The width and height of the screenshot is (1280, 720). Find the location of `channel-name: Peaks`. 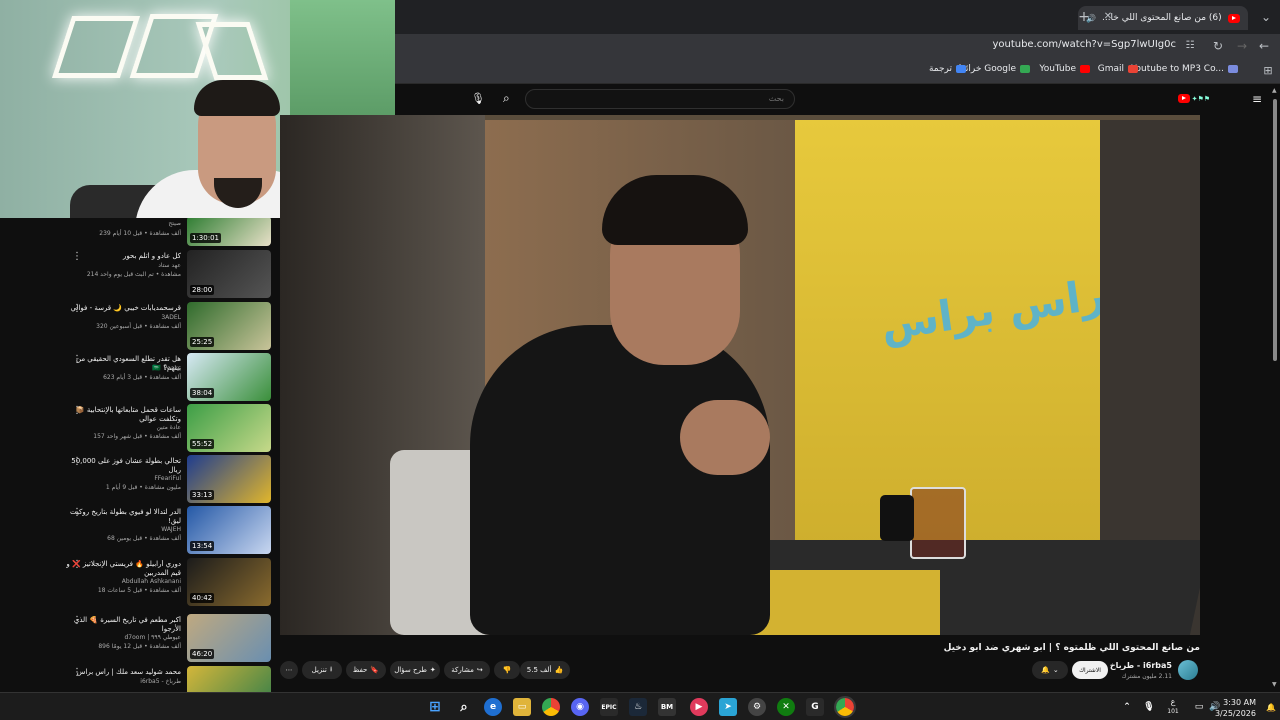

channel-name: Peaks is located at coordinates (172, 368).